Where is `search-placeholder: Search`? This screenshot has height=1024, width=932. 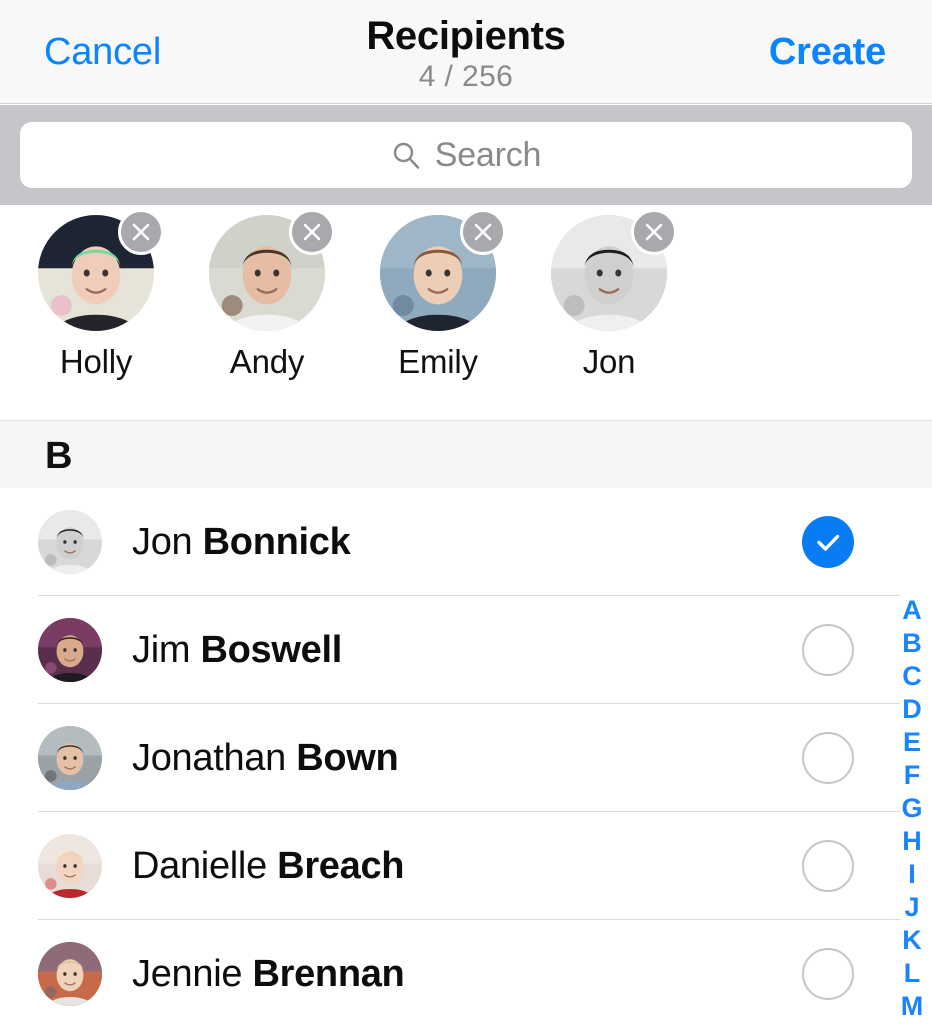
search-placeholder: Search is located at coordinates (488, 154).